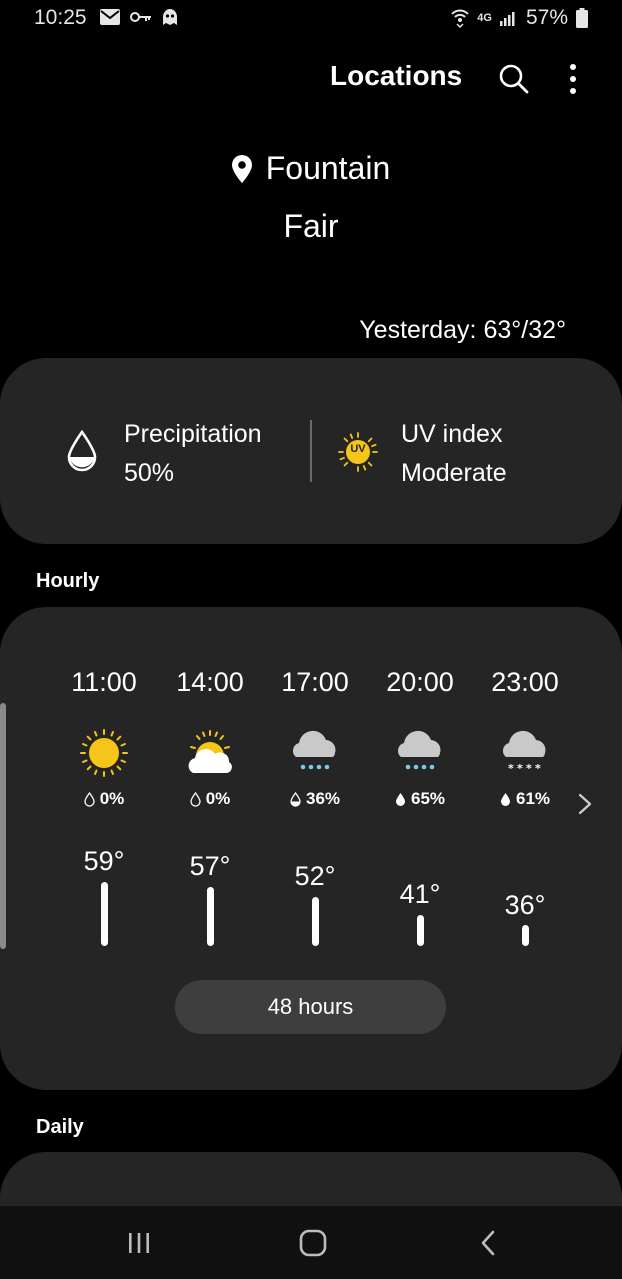 The image size is (622, 1279). What do you see at coordinates (210, 866) in the screenshot?
I see `hour-temperature: 57°` at bounding box center [210, 866].